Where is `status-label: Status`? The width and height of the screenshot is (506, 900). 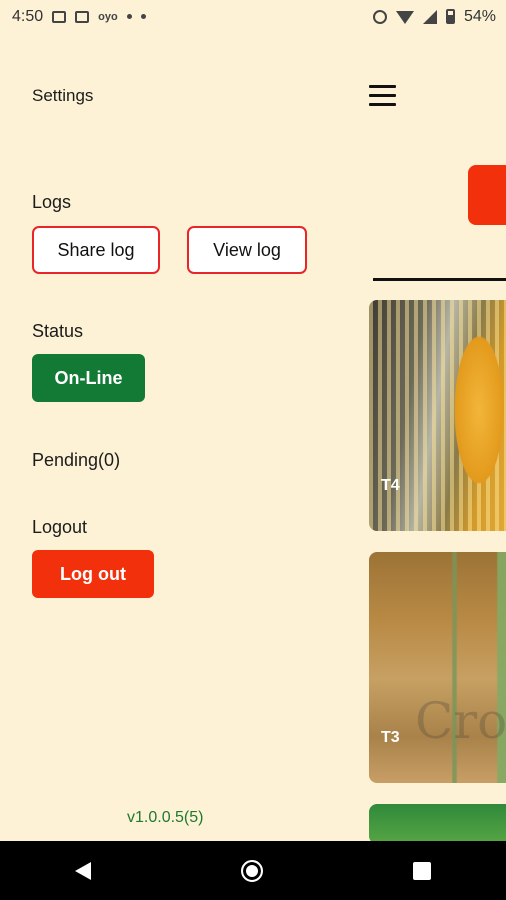 status-label: Status is located at coordinates (58, 331).